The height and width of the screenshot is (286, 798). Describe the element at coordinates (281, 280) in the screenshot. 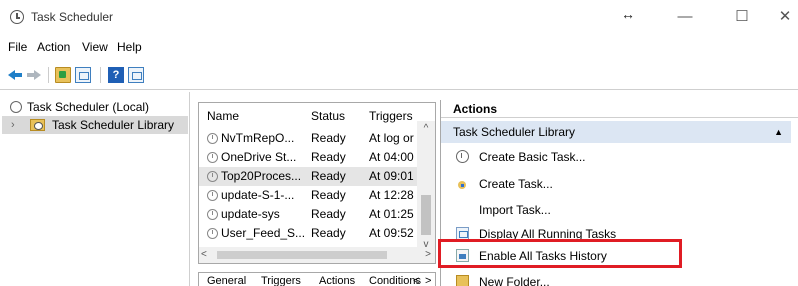

I see `tab-triggers: Triggers` at that location.